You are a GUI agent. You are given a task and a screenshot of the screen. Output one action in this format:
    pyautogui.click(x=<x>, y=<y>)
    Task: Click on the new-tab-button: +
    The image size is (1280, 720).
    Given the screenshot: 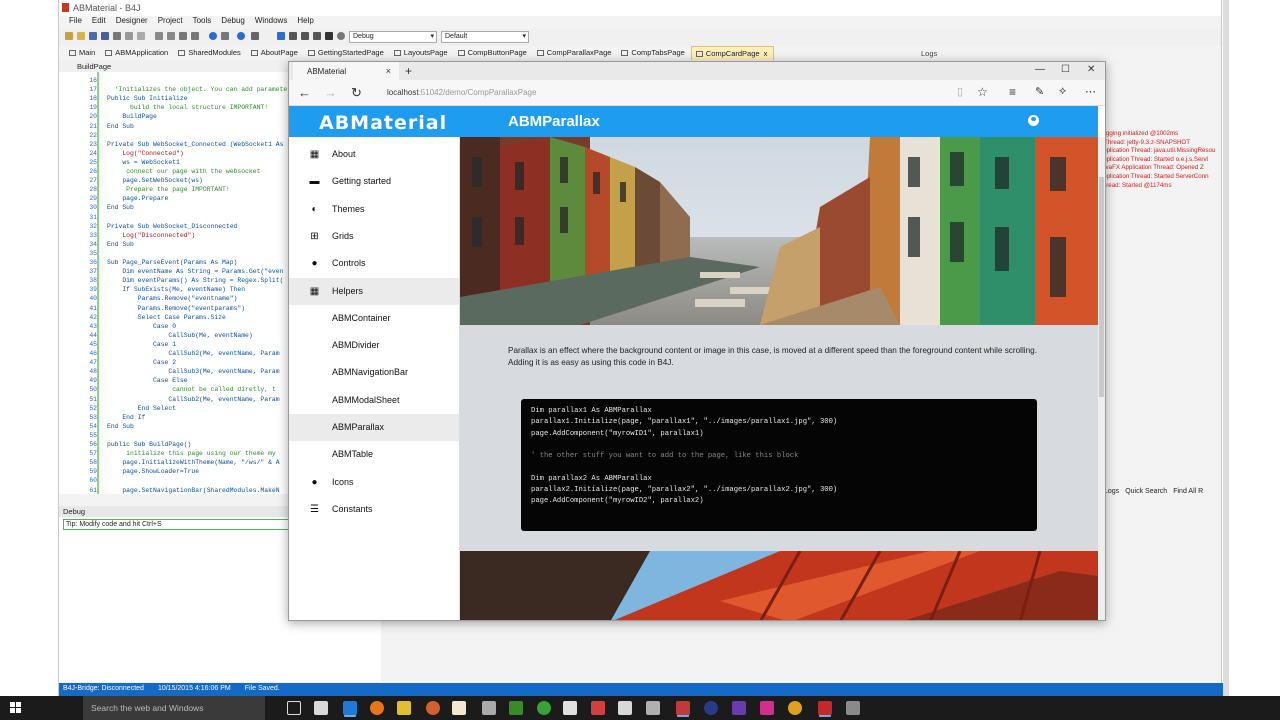 What is the action you would take?
    pyautogui.click(x=408, y=71)
    